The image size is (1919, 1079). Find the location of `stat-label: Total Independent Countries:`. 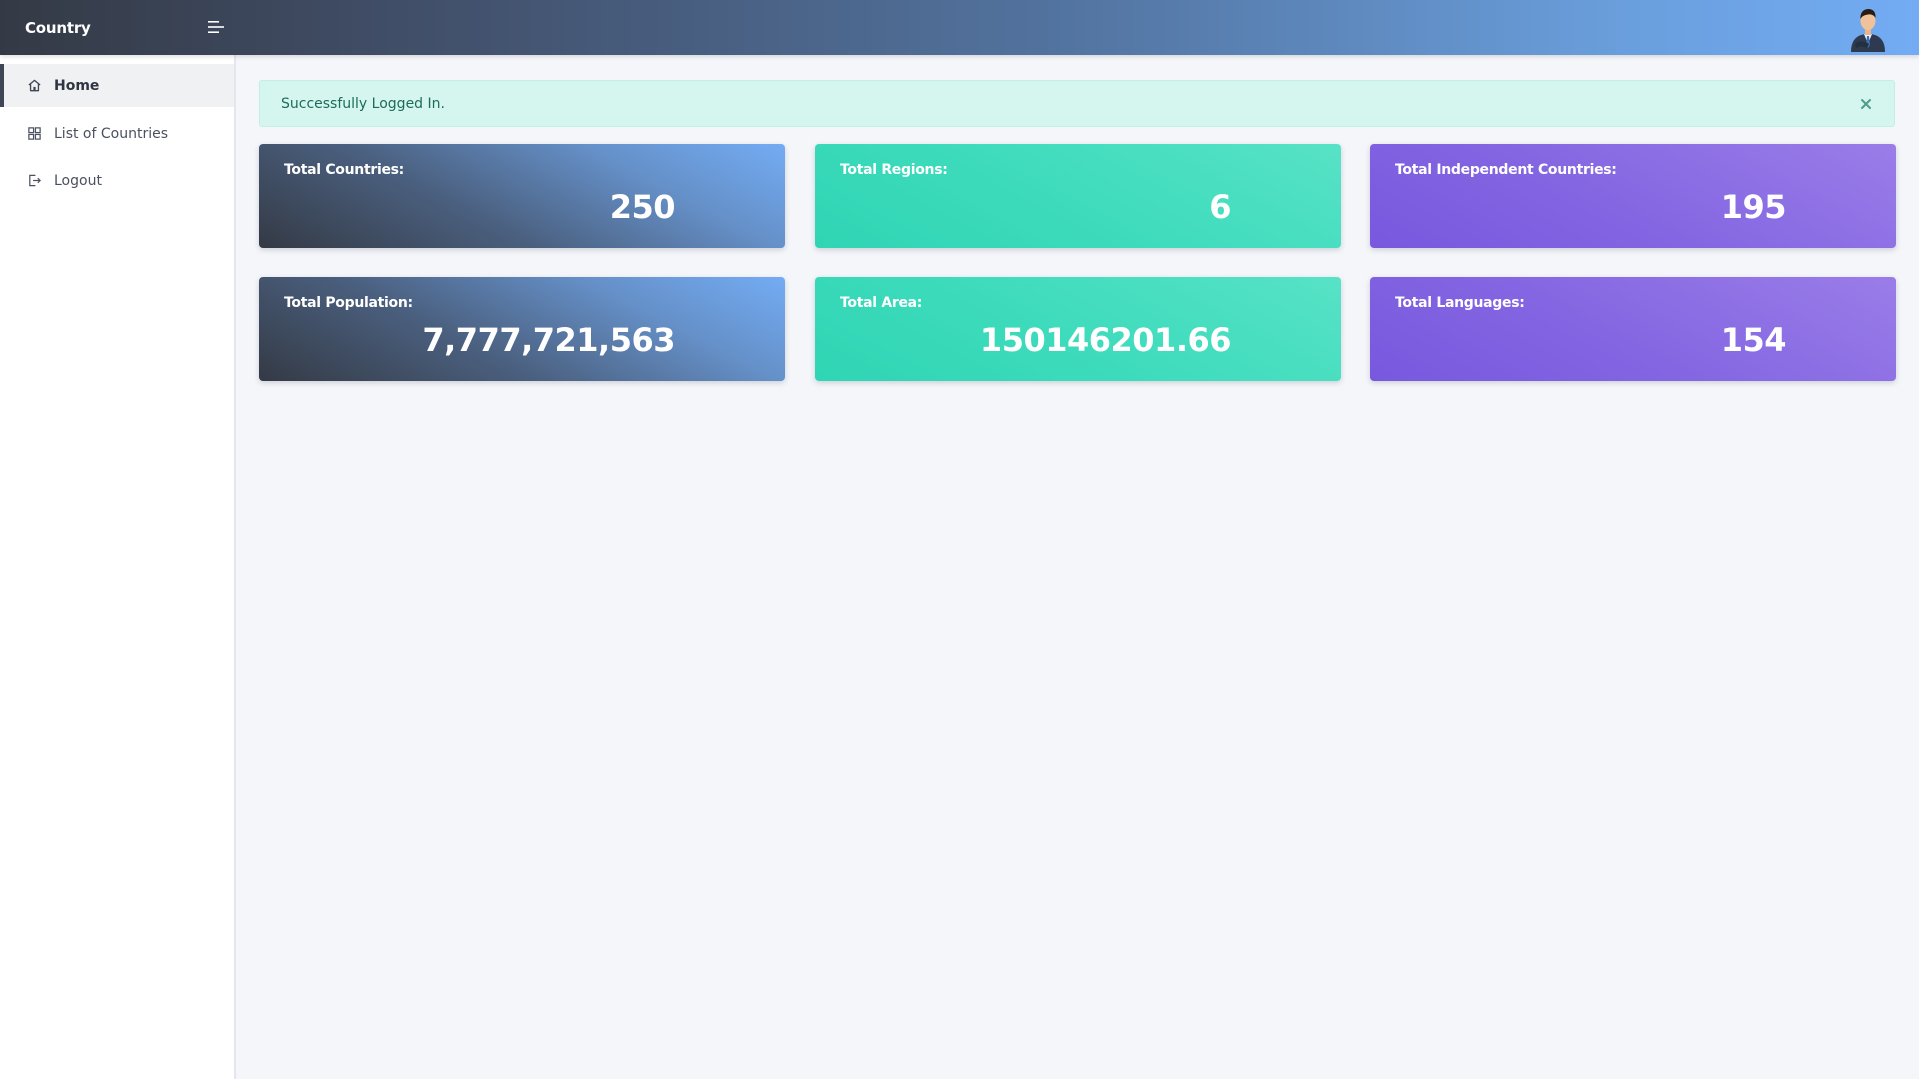

stat-label: Total Independent Countries: is located at coordinates (1506, 170).